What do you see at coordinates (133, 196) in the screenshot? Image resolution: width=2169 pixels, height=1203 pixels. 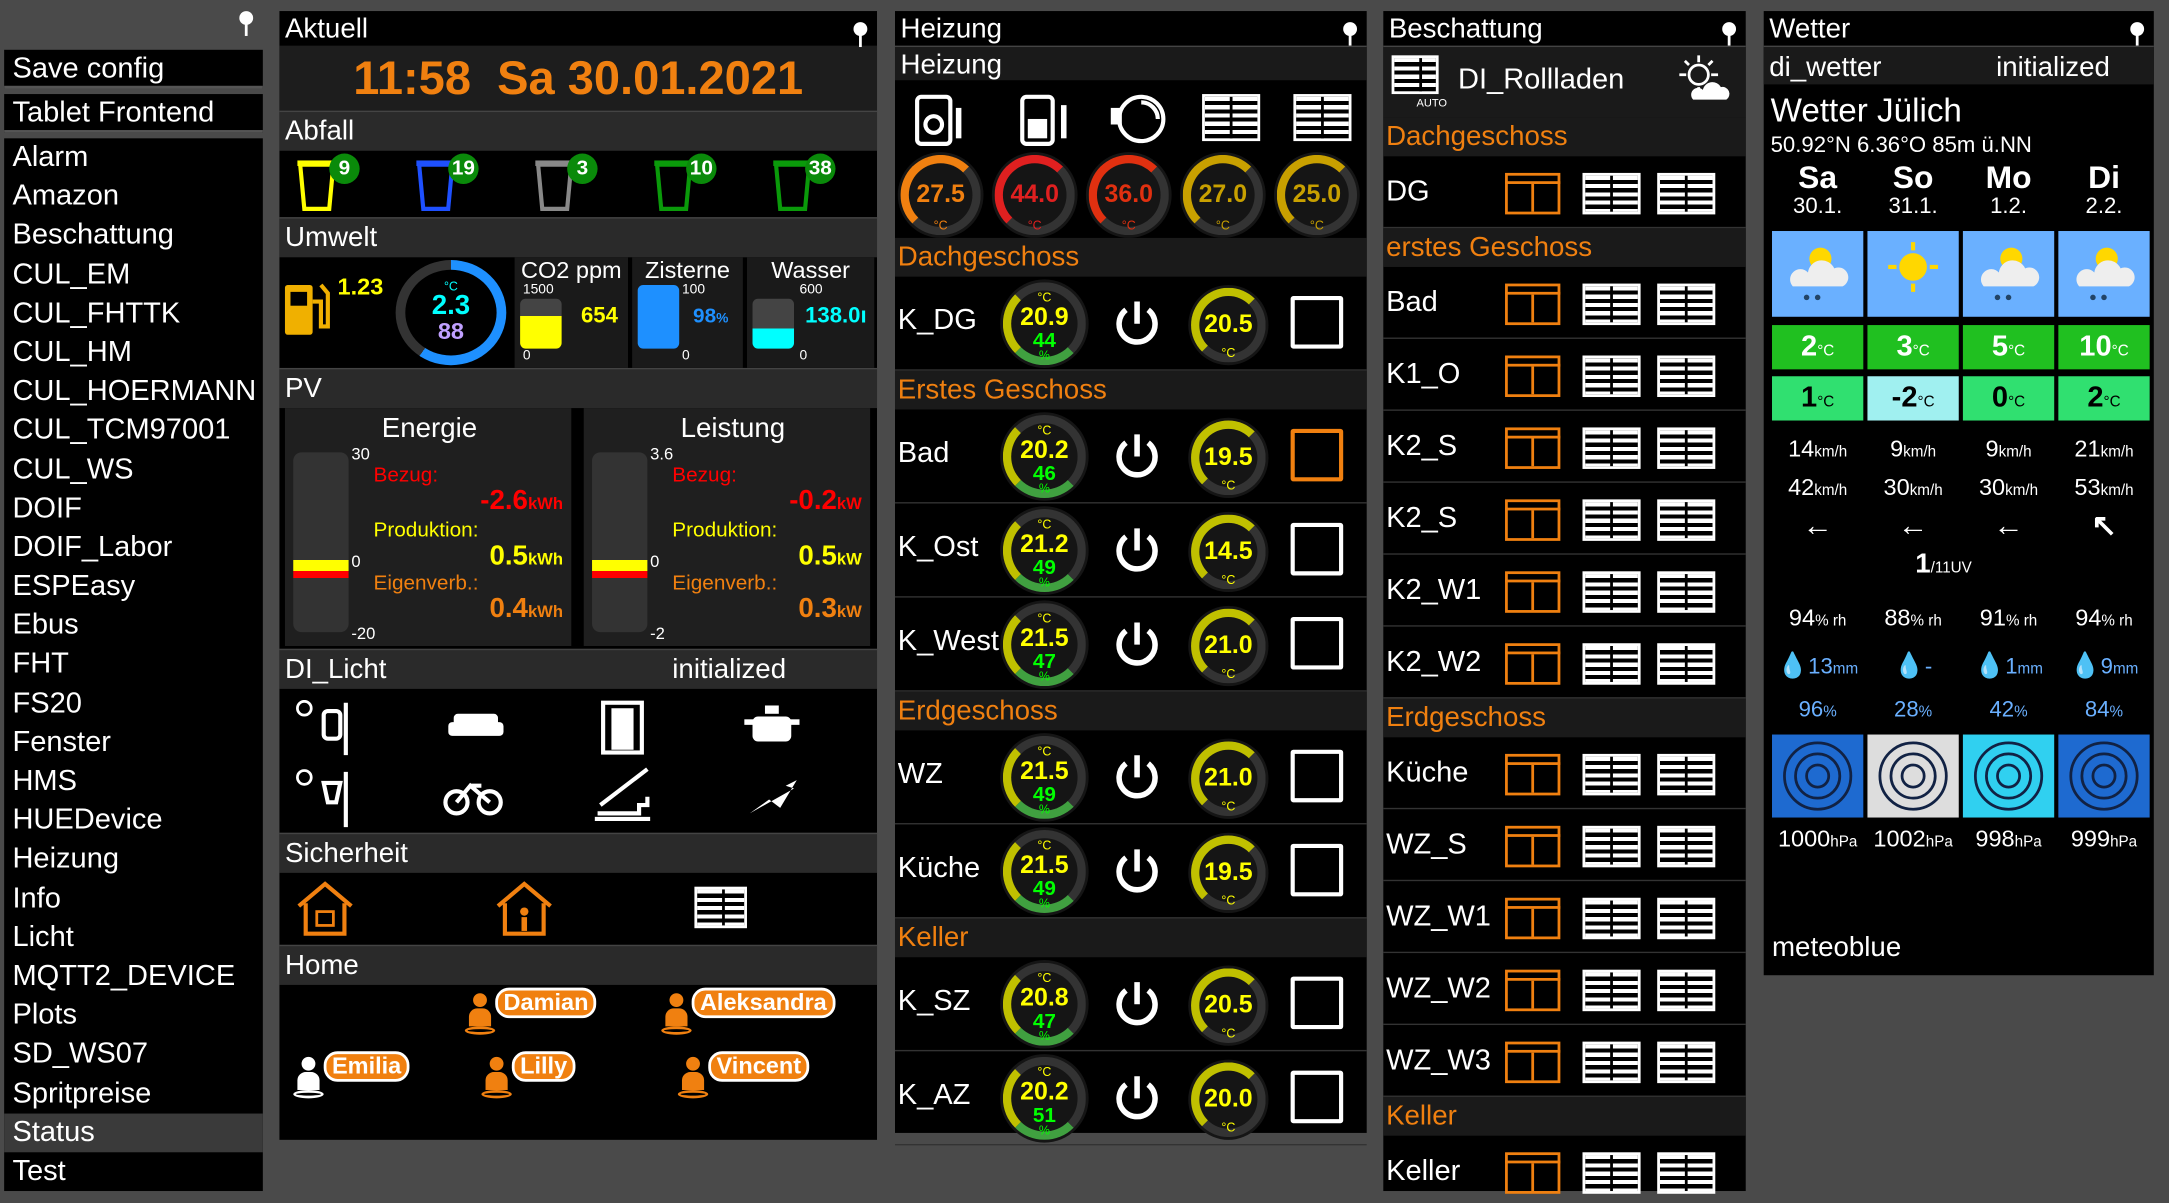 I see `sidebar-item-amazon: Amazon` at bounding box center [133, 196].